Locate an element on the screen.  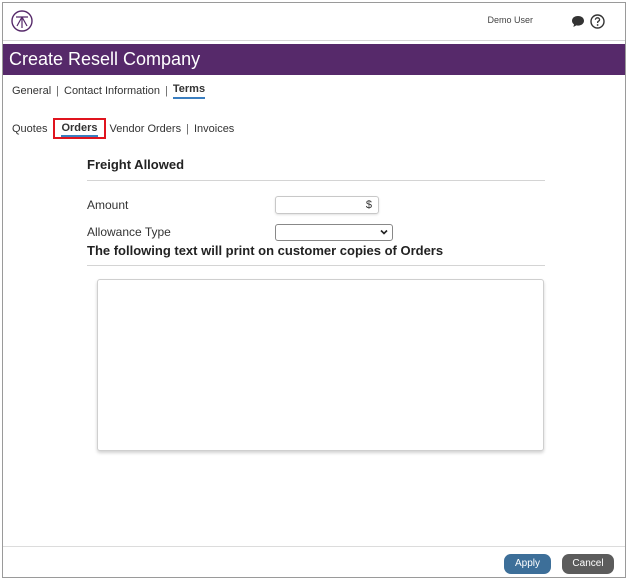
logo-icon is located at coordinates (22, 21).